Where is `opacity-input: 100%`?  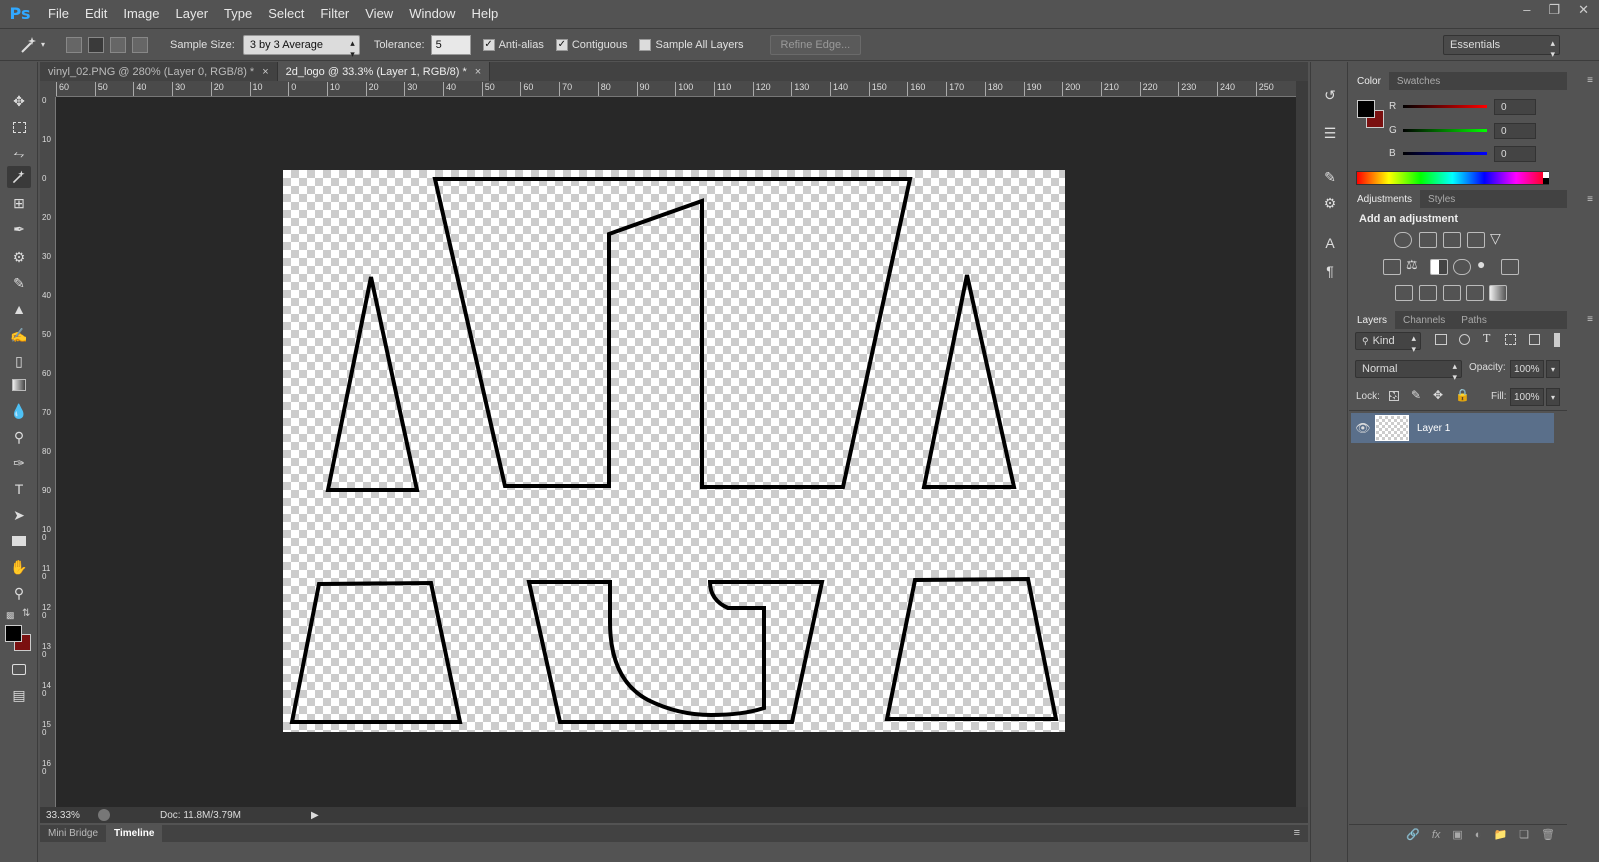 opacity-input: 100% is located at coordinates (1527, 369).